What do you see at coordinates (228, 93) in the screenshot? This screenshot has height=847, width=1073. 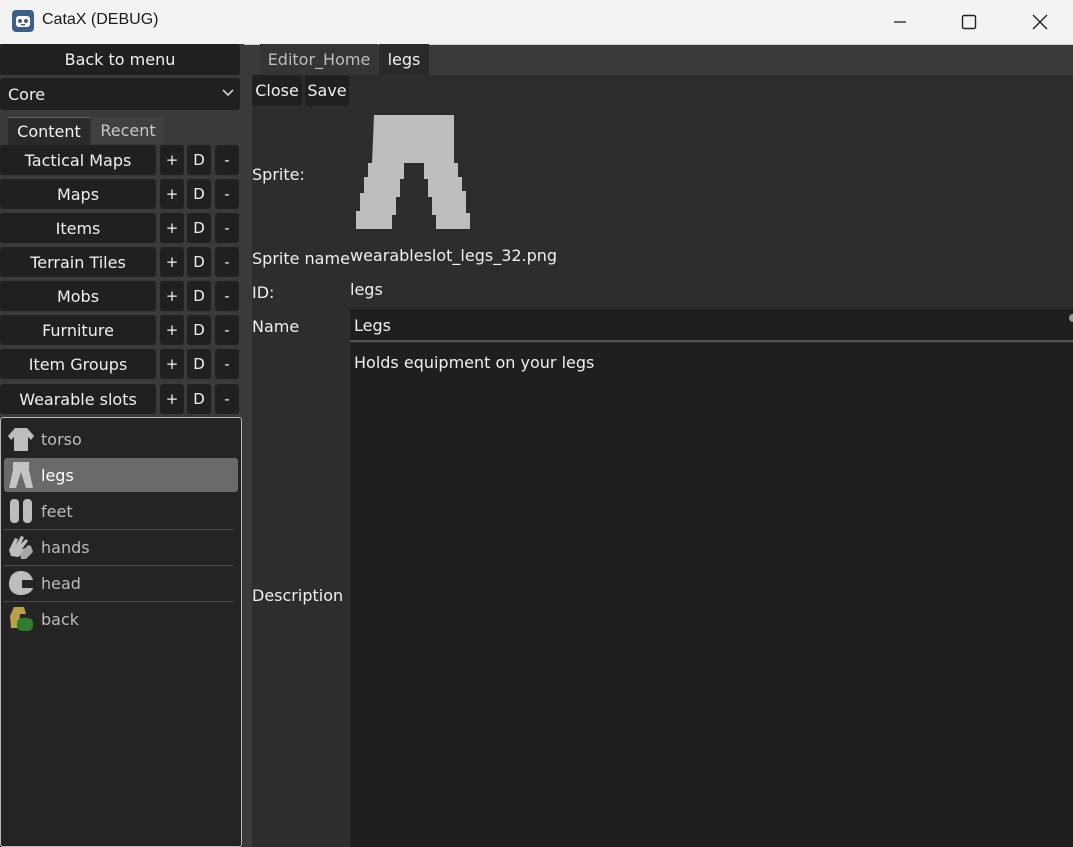 I see `chevron-down-icon` at bounding box center [228, 93].